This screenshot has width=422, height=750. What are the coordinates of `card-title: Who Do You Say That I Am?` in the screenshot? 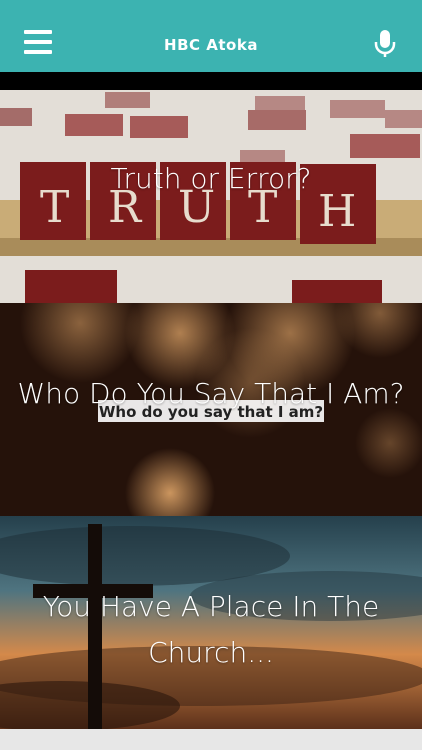 It's located at (211, 393).